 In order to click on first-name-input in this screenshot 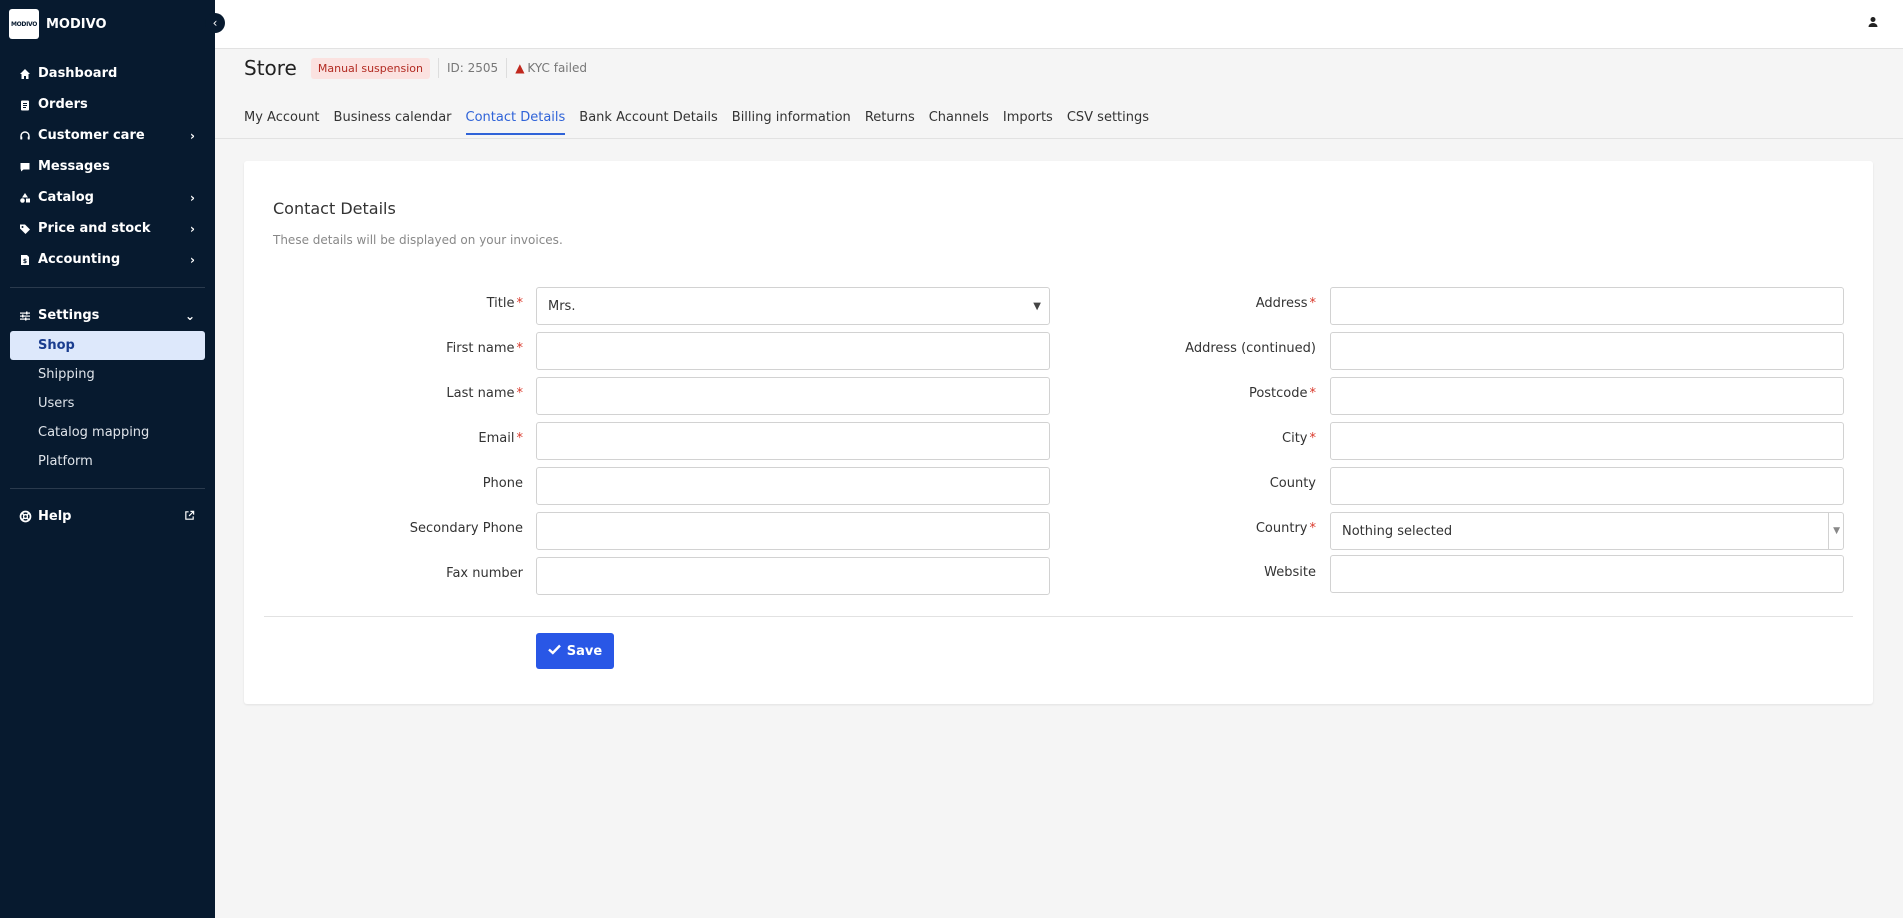, I will do `click(793, 351)`.